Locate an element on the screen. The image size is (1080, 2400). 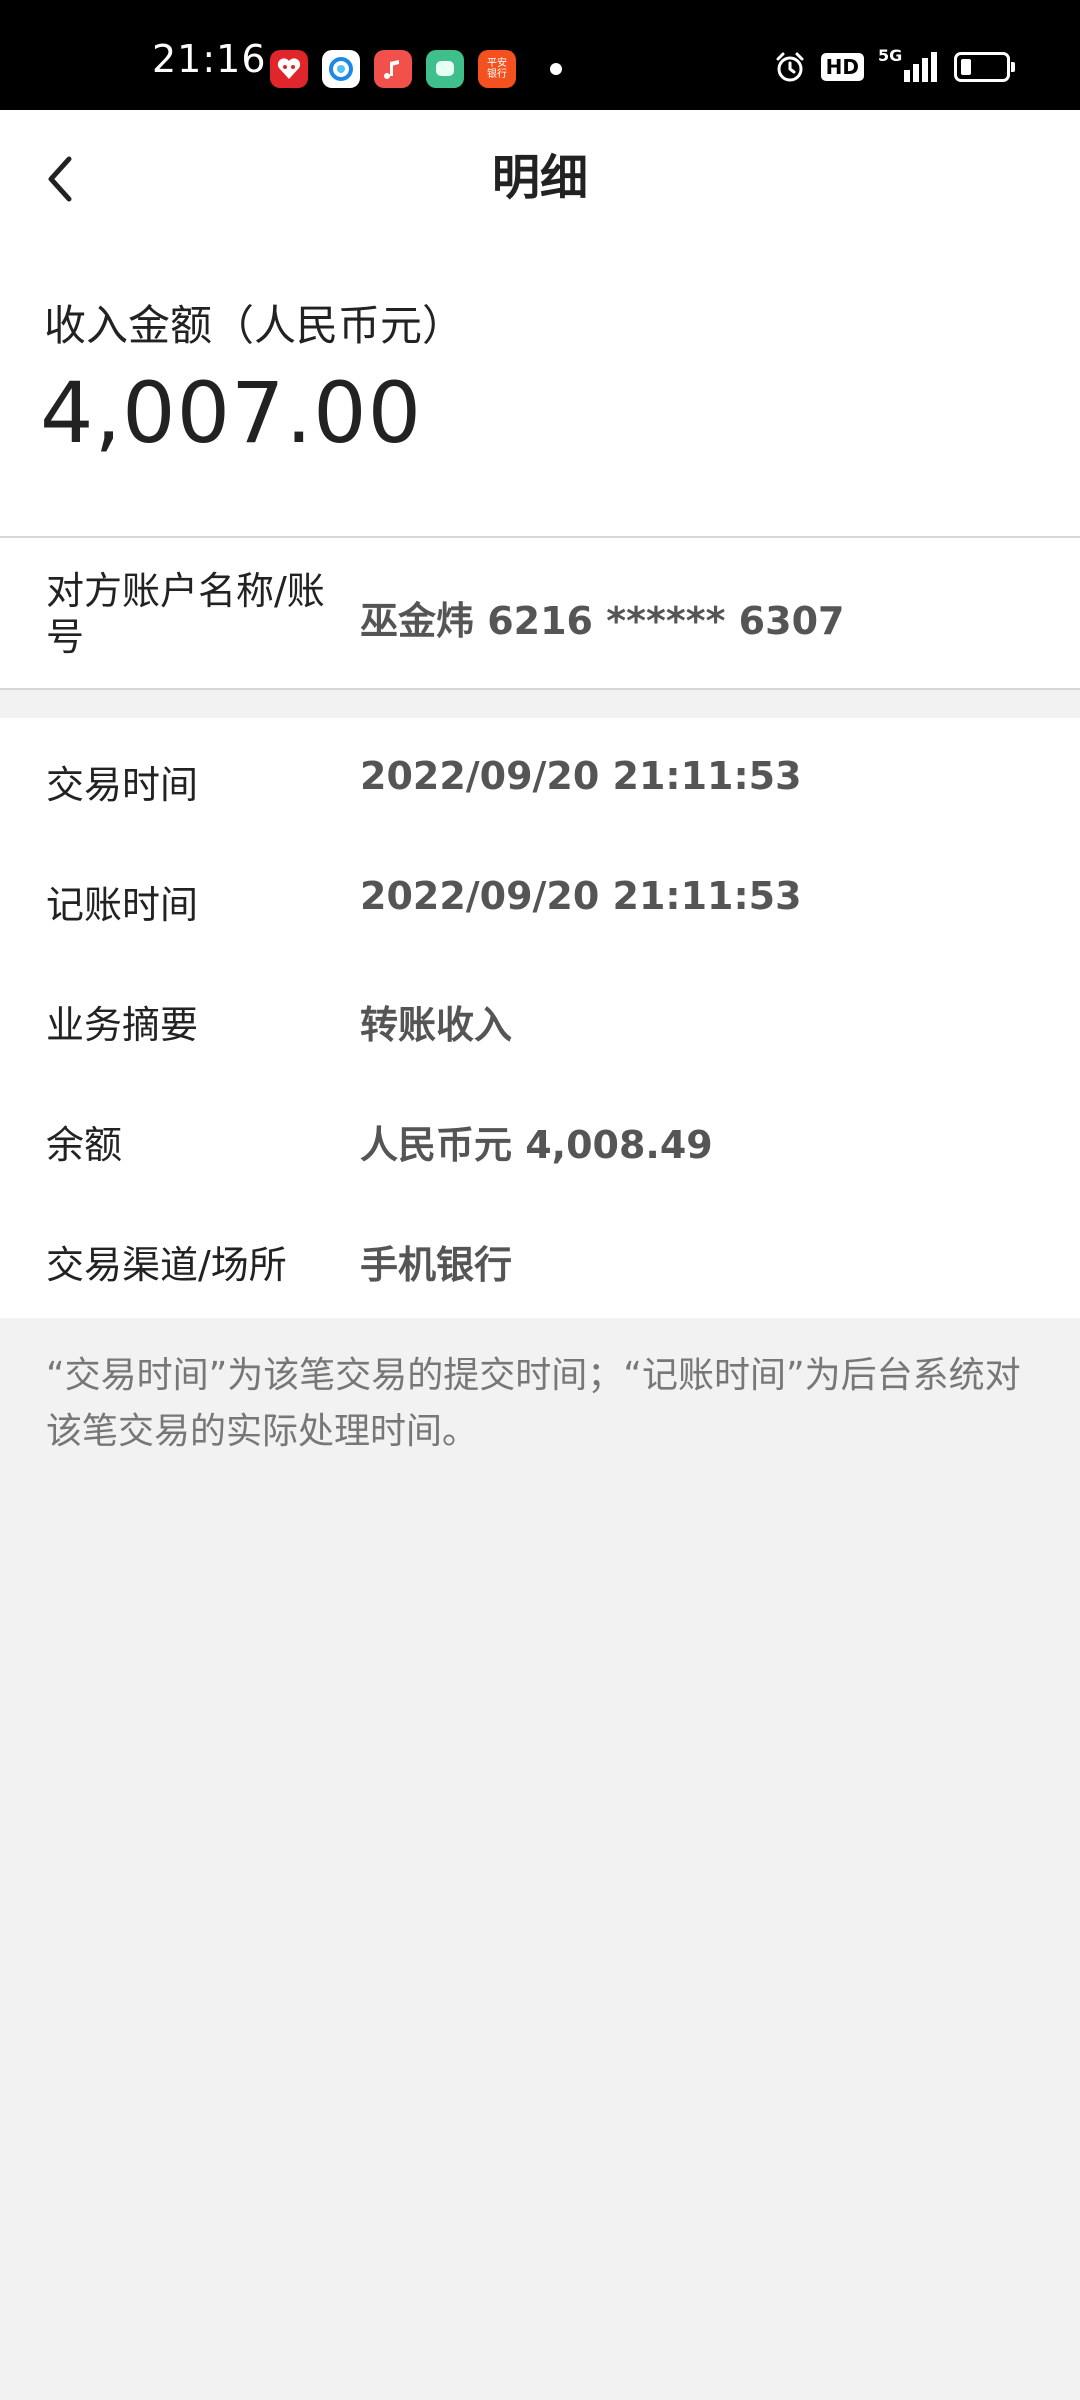
detail-value: 转账收入 is located at coordinates (436, 1025).